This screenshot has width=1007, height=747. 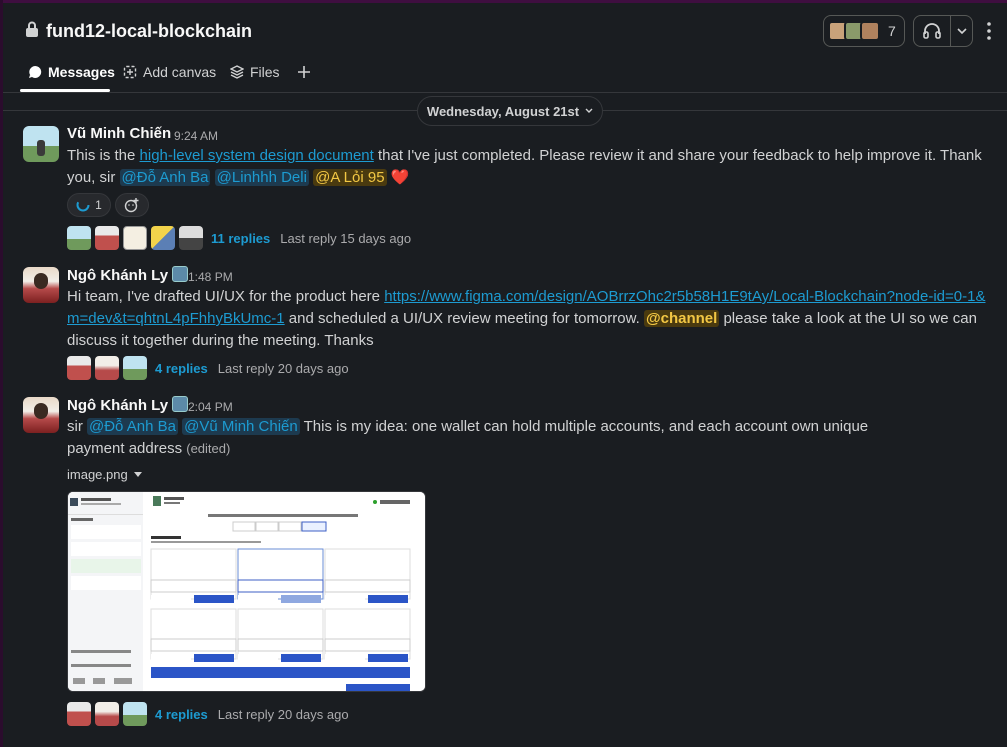 What do you see at coordinates (35, 71) in the screenshot?
I see `message-icon` at bounding box center [35, 71].